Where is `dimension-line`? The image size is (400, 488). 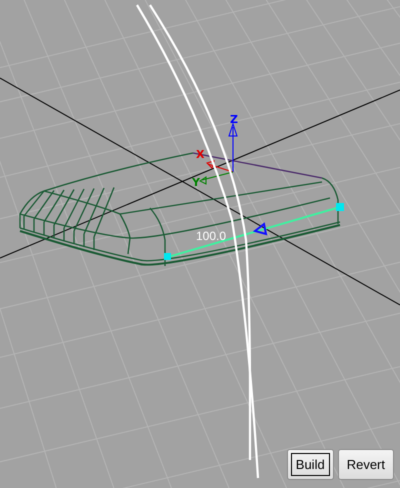 dimension-line is located at coordinates (254, 231).